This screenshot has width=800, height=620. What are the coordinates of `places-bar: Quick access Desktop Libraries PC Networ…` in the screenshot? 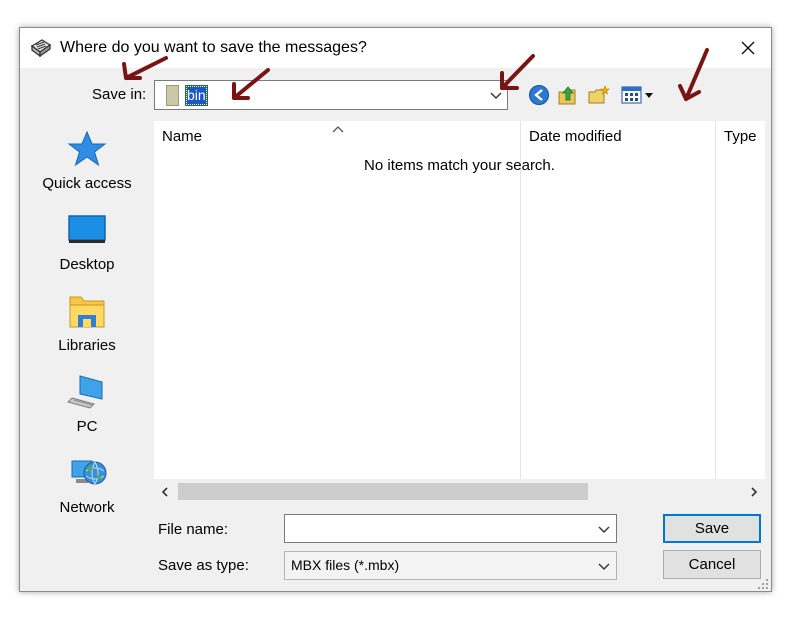 It's located at (94, 321).